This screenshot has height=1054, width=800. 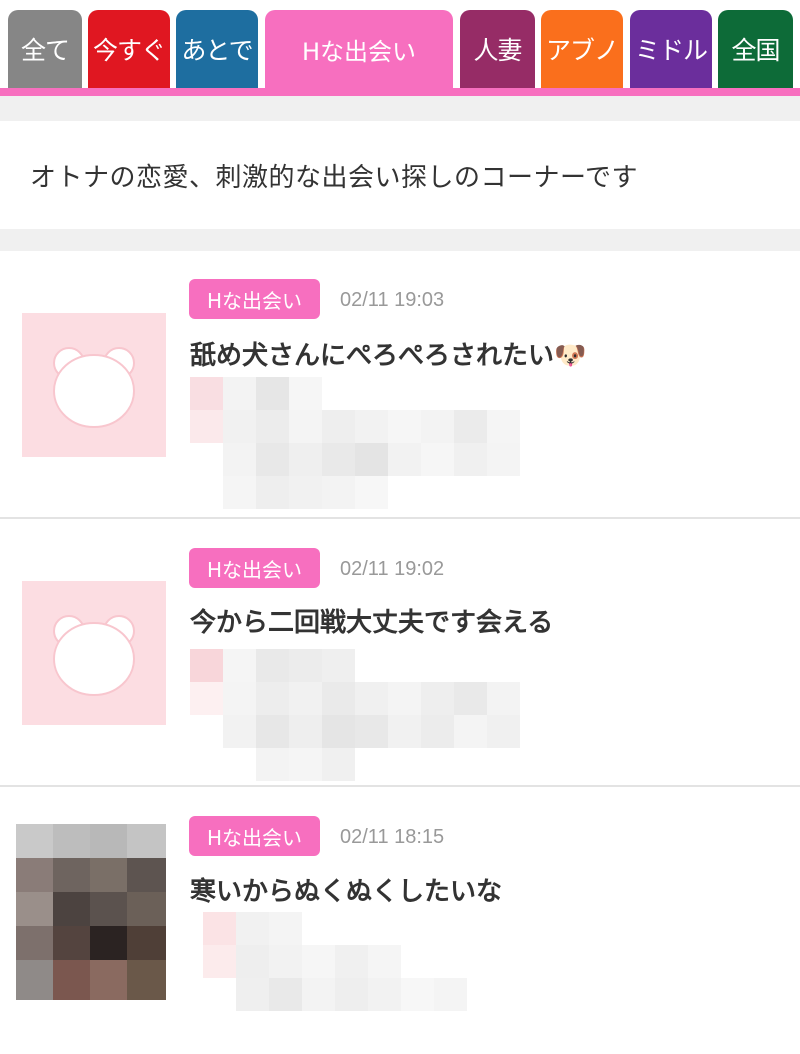 I want to click on post-title: 今から二回戦大丈夫です会える, so click(x=371, y=620).